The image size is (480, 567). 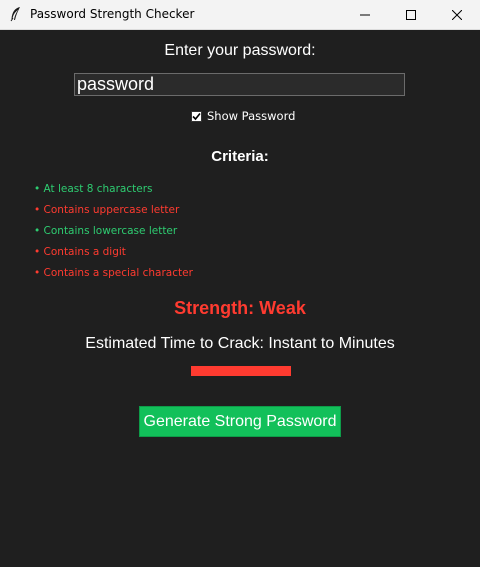 I want to click on strength-meter-fill, so click(x=241, y=371).